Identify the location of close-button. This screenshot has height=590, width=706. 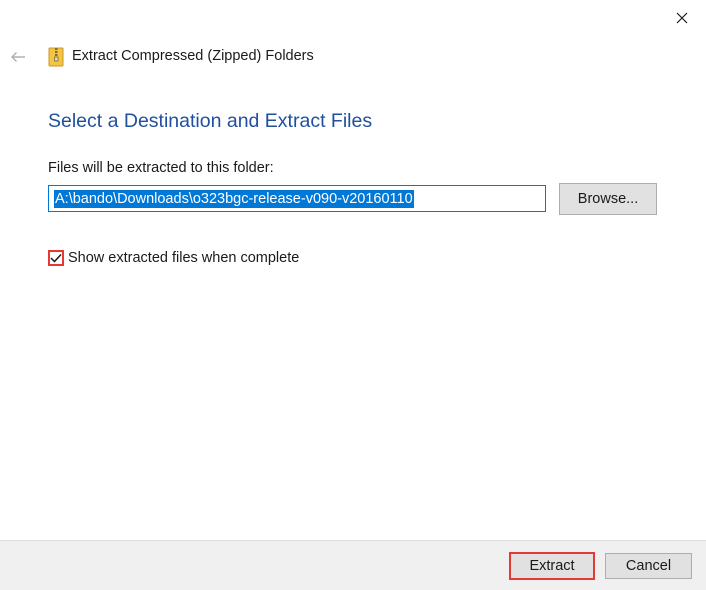
(682, 18).